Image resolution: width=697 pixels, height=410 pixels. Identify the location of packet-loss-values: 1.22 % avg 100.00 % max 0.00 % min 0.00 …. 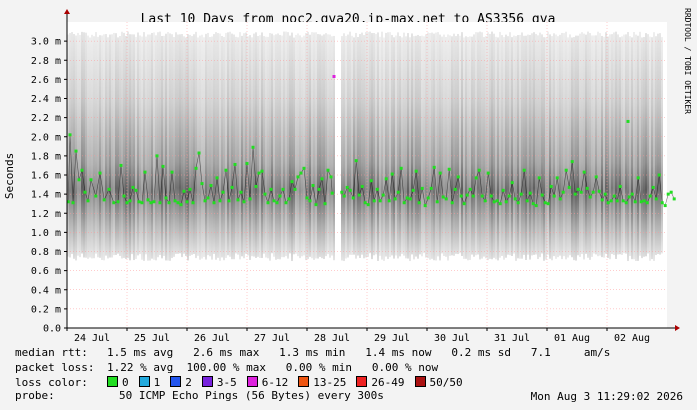
(273, 367).